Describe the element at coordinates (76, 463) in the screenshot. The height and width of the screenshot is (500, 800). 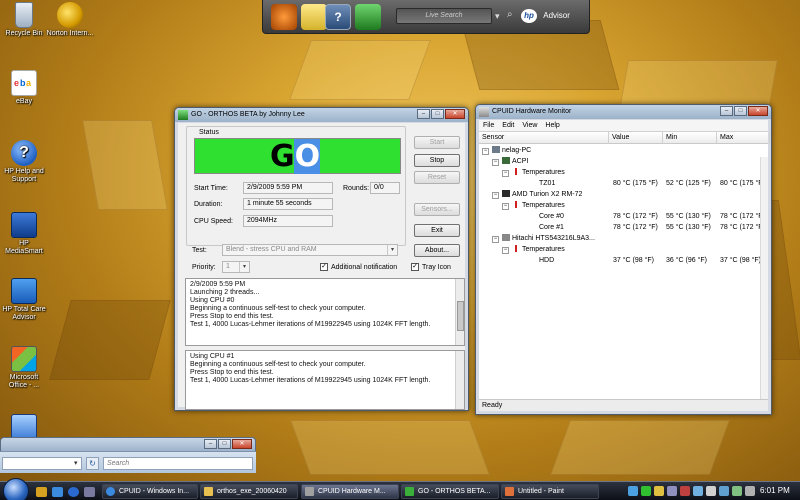
I see `chevron-down-icon: ▾` at that location.